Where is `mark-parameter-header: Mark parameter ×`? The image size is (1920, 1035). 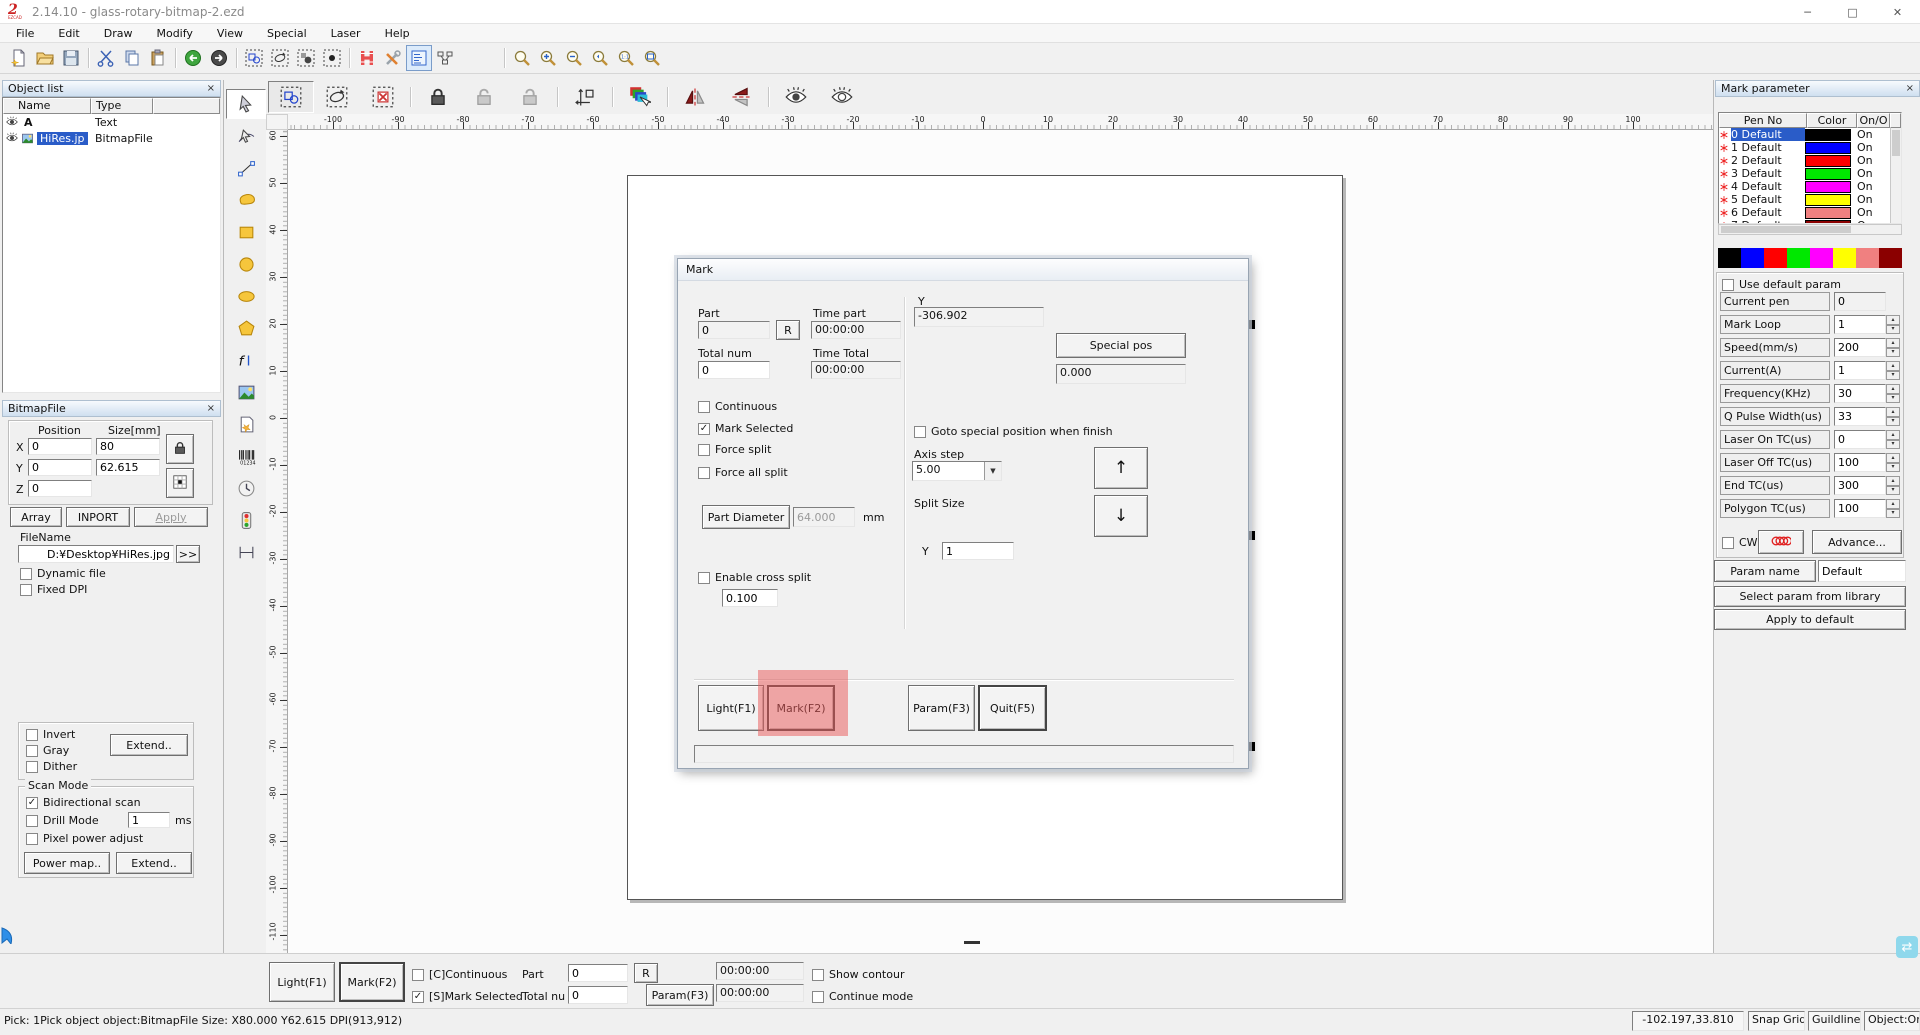
mark-parameter-header: Mark parameter × is located at coordinates (1817, 88).